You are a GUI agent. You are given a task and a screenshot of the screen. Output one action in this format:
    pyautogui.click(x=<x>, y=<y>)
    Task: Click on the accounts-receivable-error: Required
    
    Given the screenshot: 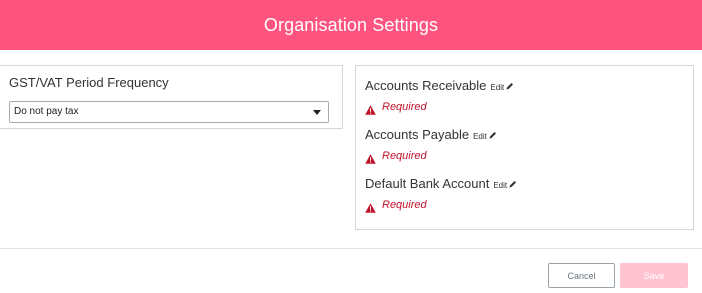 What is the action you would take?
    pyautogui.click(x=396, y=108)
    